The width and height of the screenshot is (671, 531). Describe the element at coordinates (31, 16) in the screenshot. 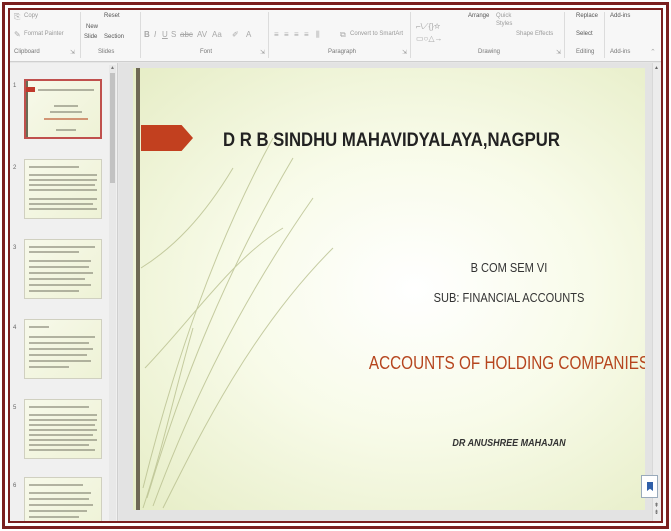

I see `copy-button: Copy` at that location.